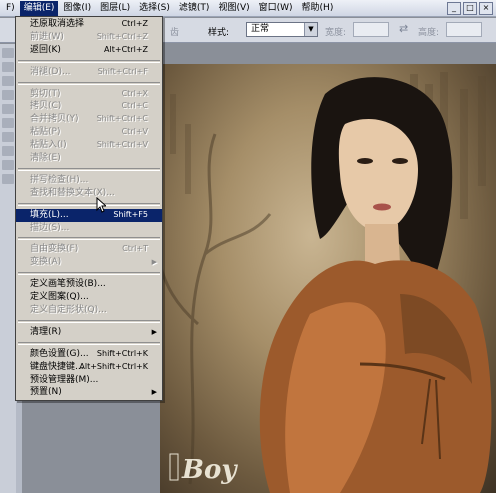 The width and height of the screenshot is (496, 493). I want to click on width-input, so click(371, 29).